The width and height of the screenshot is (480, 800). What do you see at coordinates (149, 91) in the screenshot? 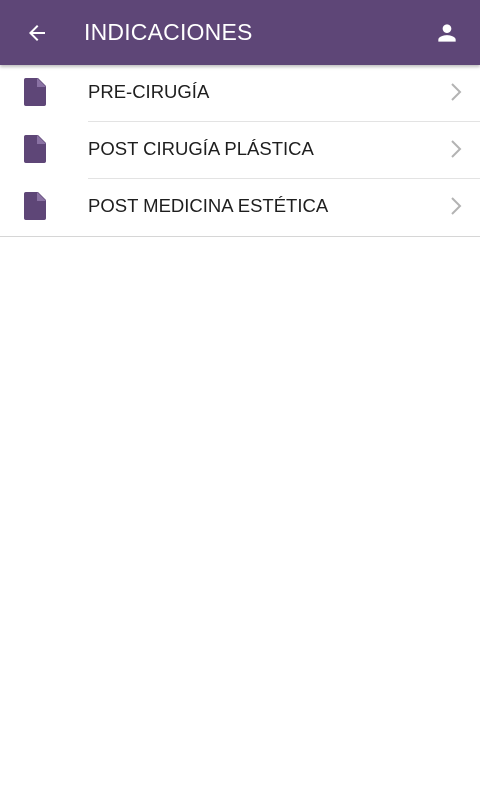
I see `list-item-label: PRE-CIRUGÍA` at bounding box center [149, 91].